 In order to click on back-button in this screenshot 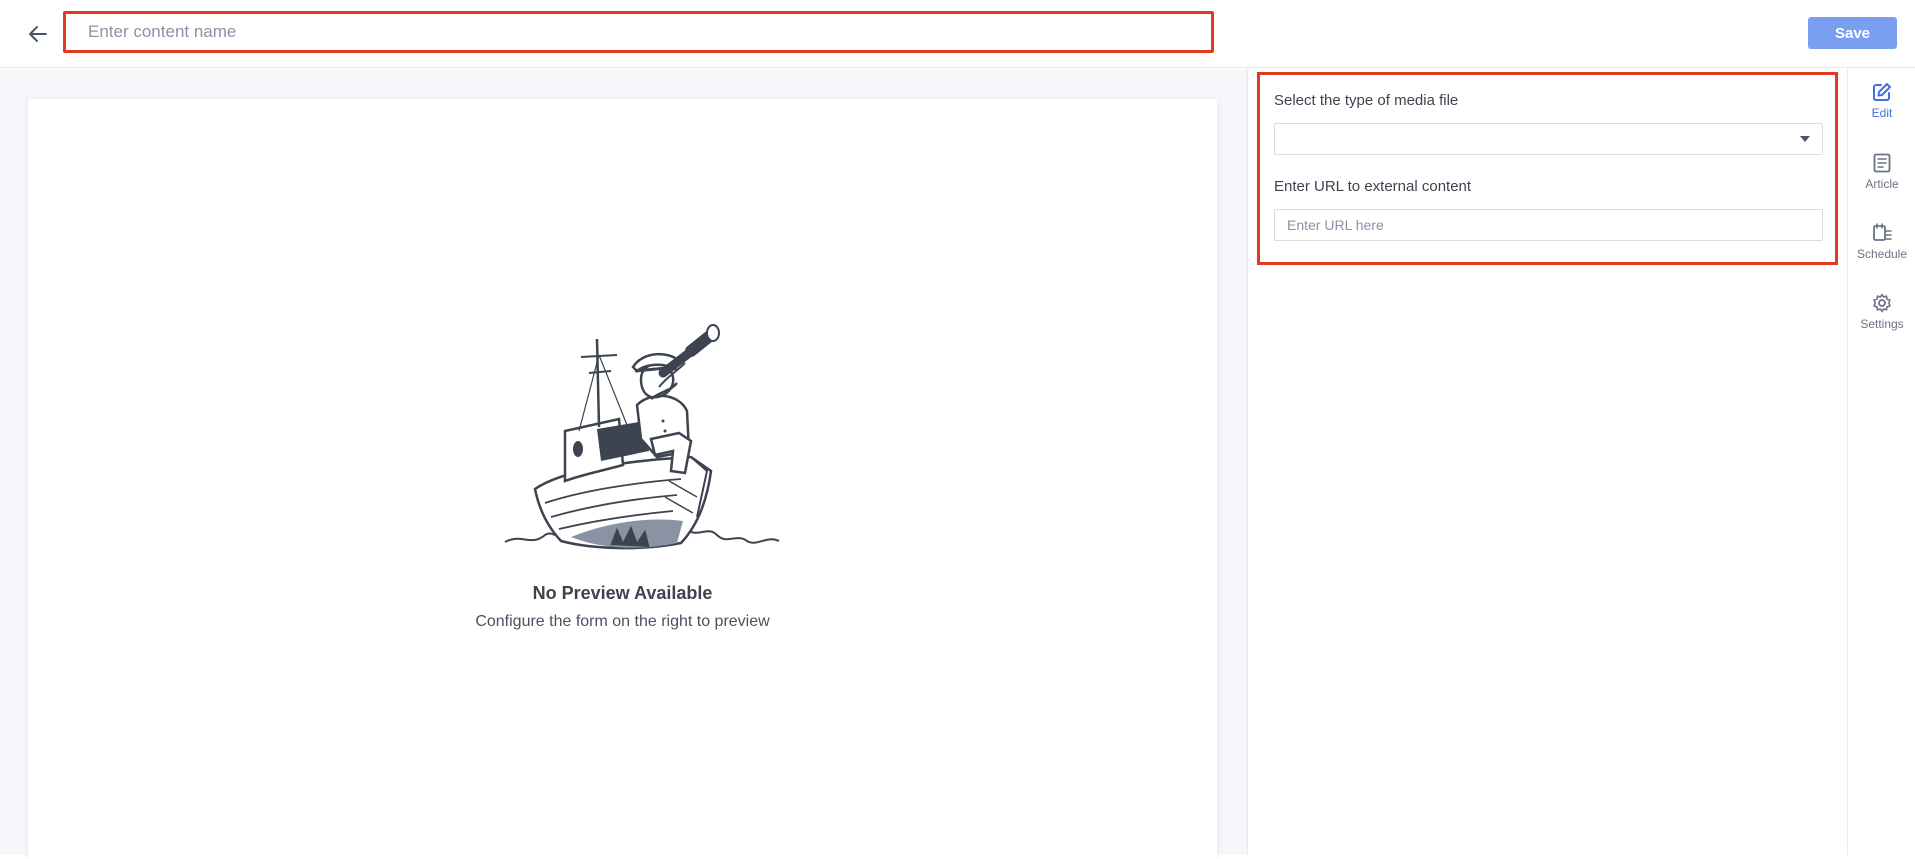, I will do `click(38, 34)`.